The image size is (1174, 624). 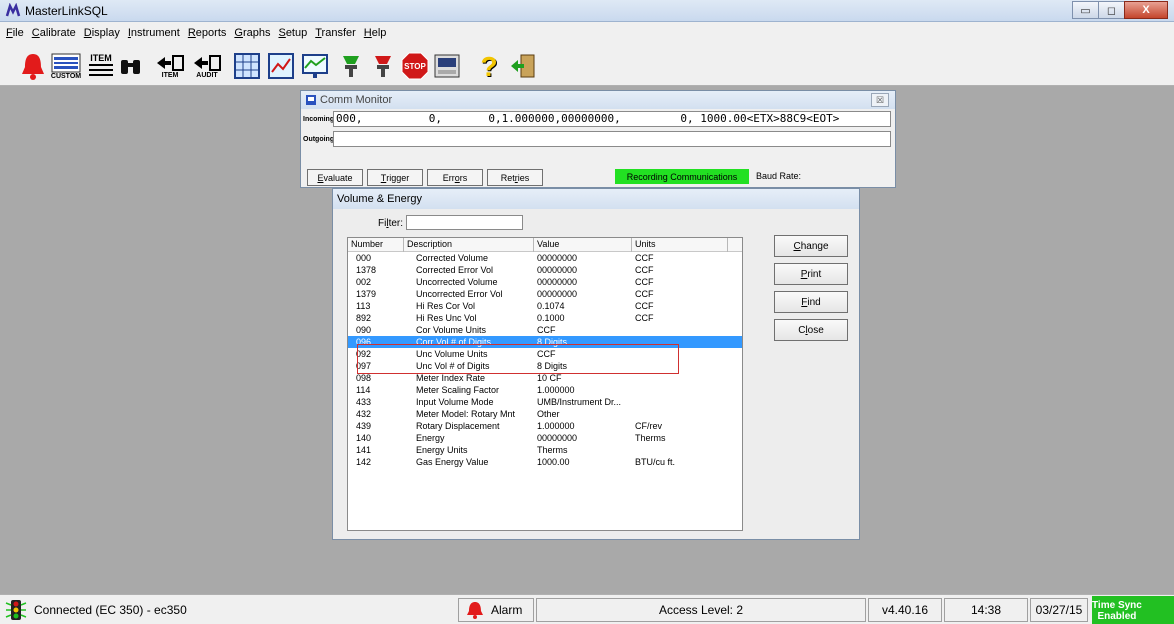 What do you see at coordinates (446, 318) in the screenshot?
I see `item-description: Hi Res Unc Vol` at bounding box center [446, 318].